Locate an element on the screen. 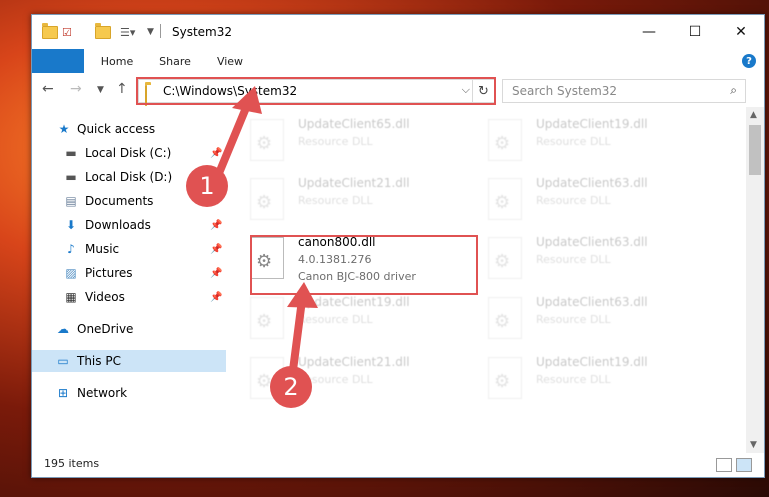  arrow-2-head is located at coordinates (302, 295).